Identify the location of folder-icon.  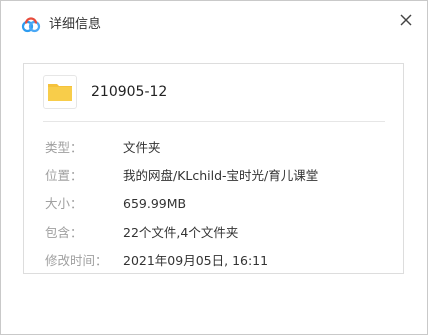
(60, 92).